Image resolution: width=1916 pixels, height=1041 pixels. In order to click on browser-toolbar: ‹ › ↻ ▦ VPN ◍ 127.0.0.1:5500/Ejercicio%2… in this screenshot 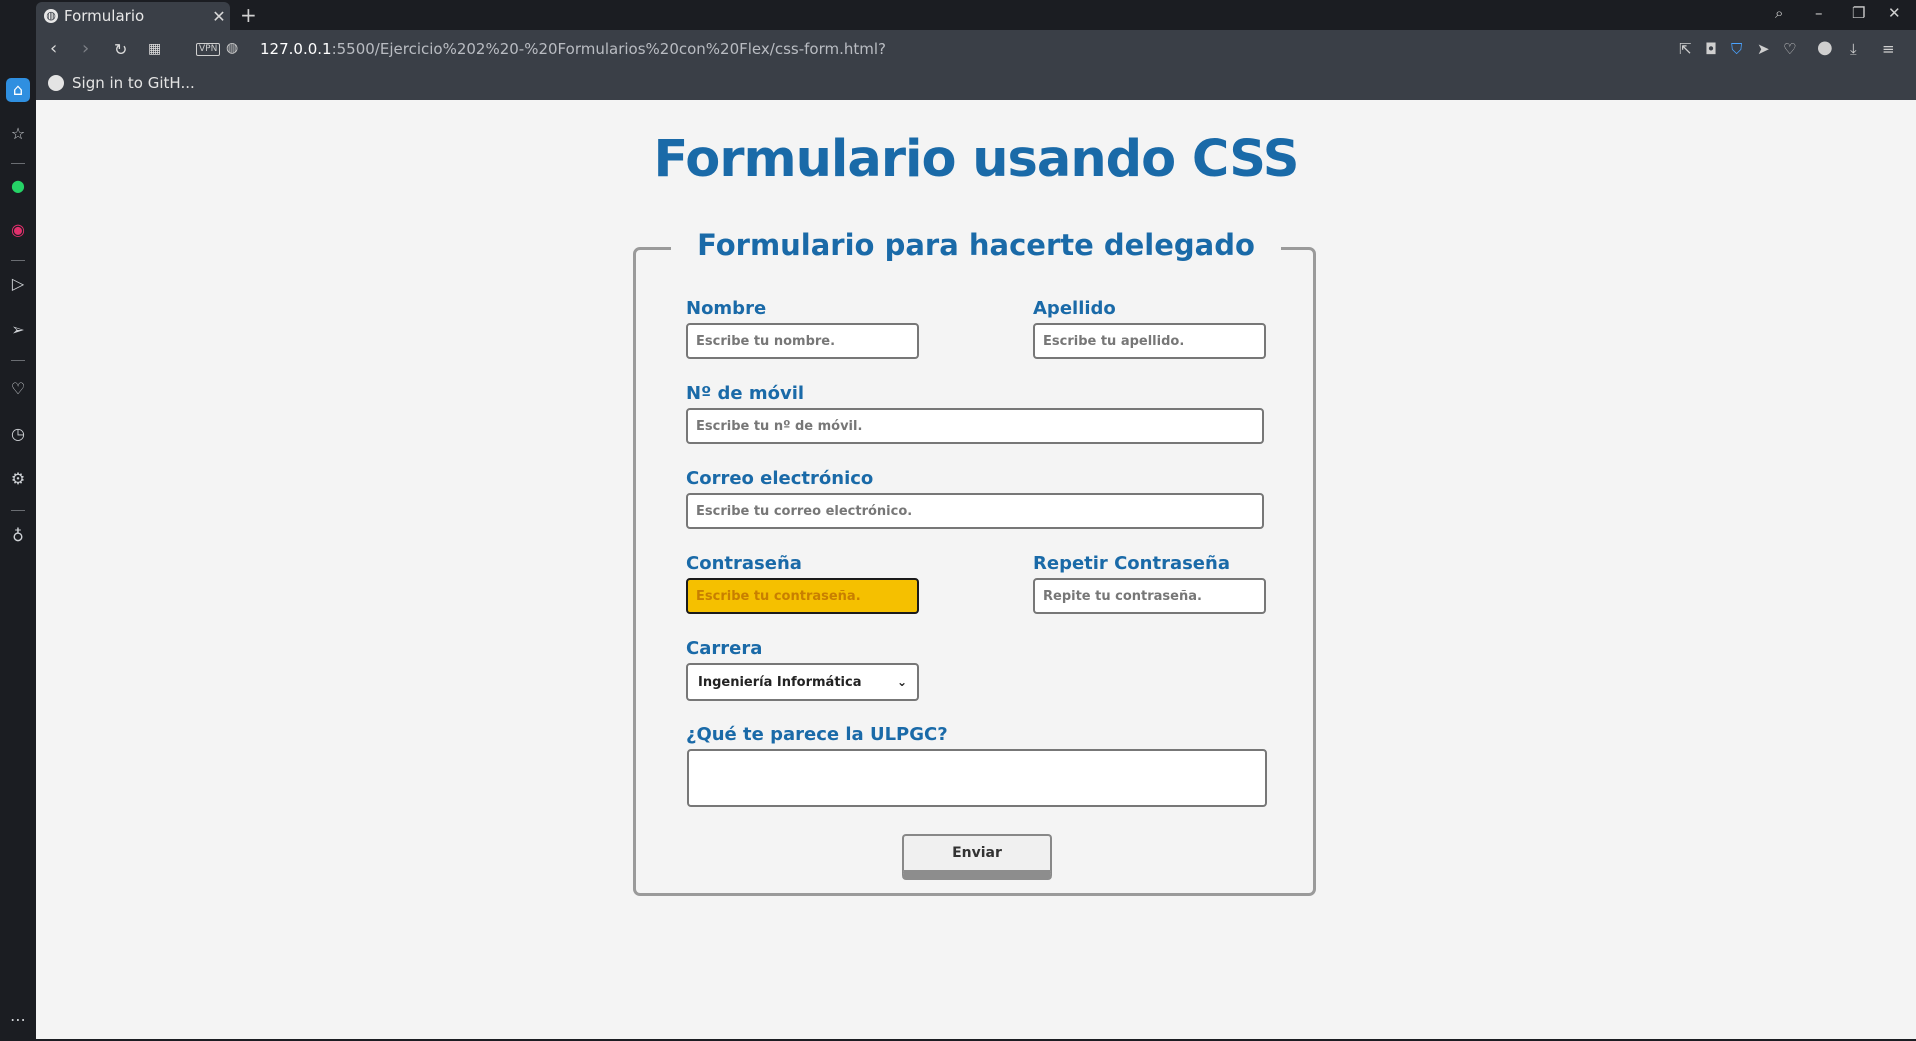, I will do `click(976, 65)`.